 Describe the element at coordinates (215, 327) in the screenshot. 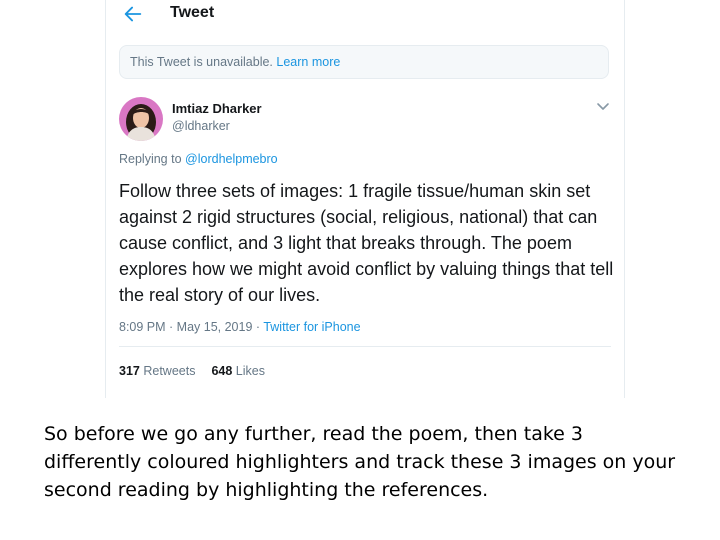

I see `tweet-date: May 15, 2019` at that location.